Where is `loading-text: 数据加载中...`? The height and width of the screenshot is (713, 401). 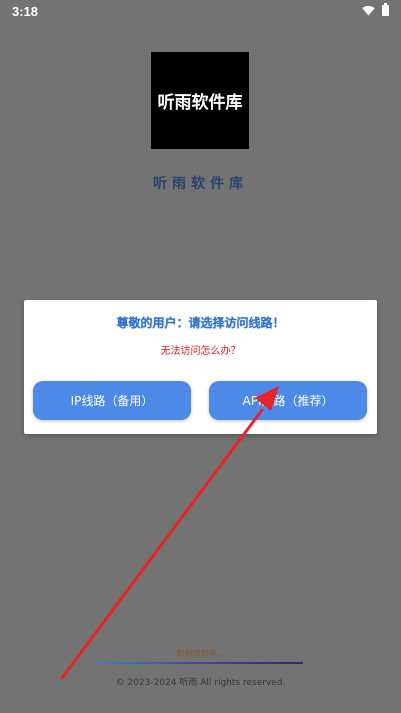
loading-text: 数据加载中... is located at coordinates (200, 653).